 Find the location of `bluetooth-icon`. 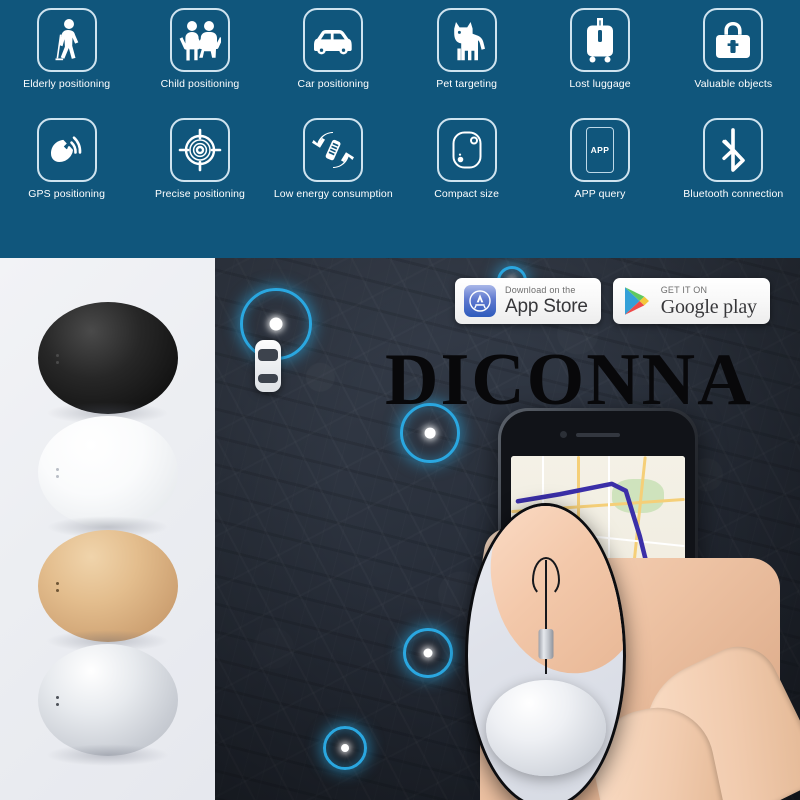

bluetooth-icon is located at coordinates (733, 150).